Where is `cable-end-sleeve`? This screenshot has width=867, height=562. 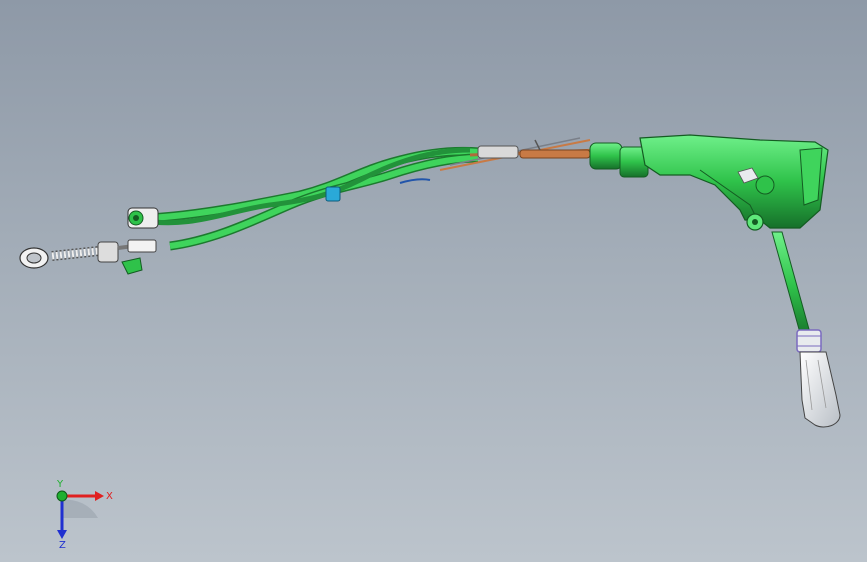
cable-end-sleeve is located at coordinates (606, 156).